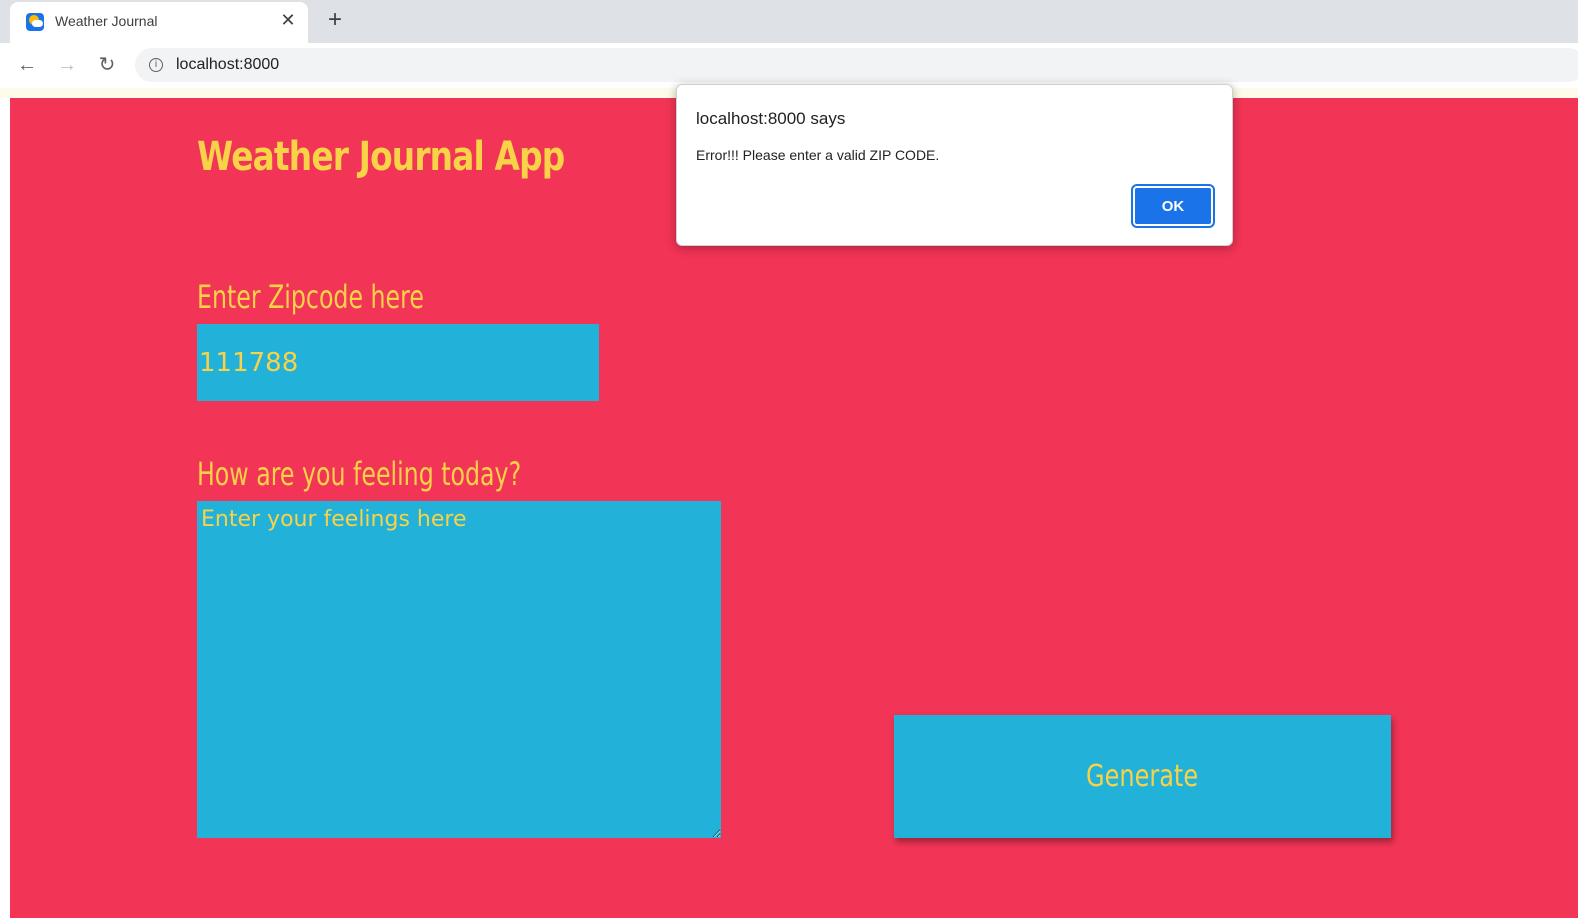 The image size is (1578, 918). I want to click on zip-input, so click(398, 362).